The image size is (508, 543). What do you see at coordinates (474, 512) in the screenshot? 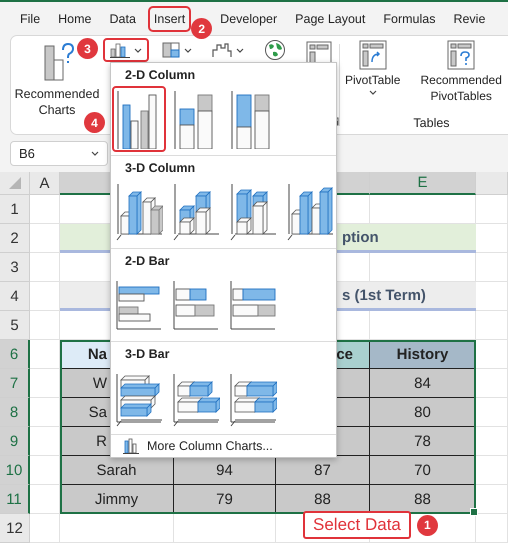
I see `fill-handle` at bounding box center [474, 512].